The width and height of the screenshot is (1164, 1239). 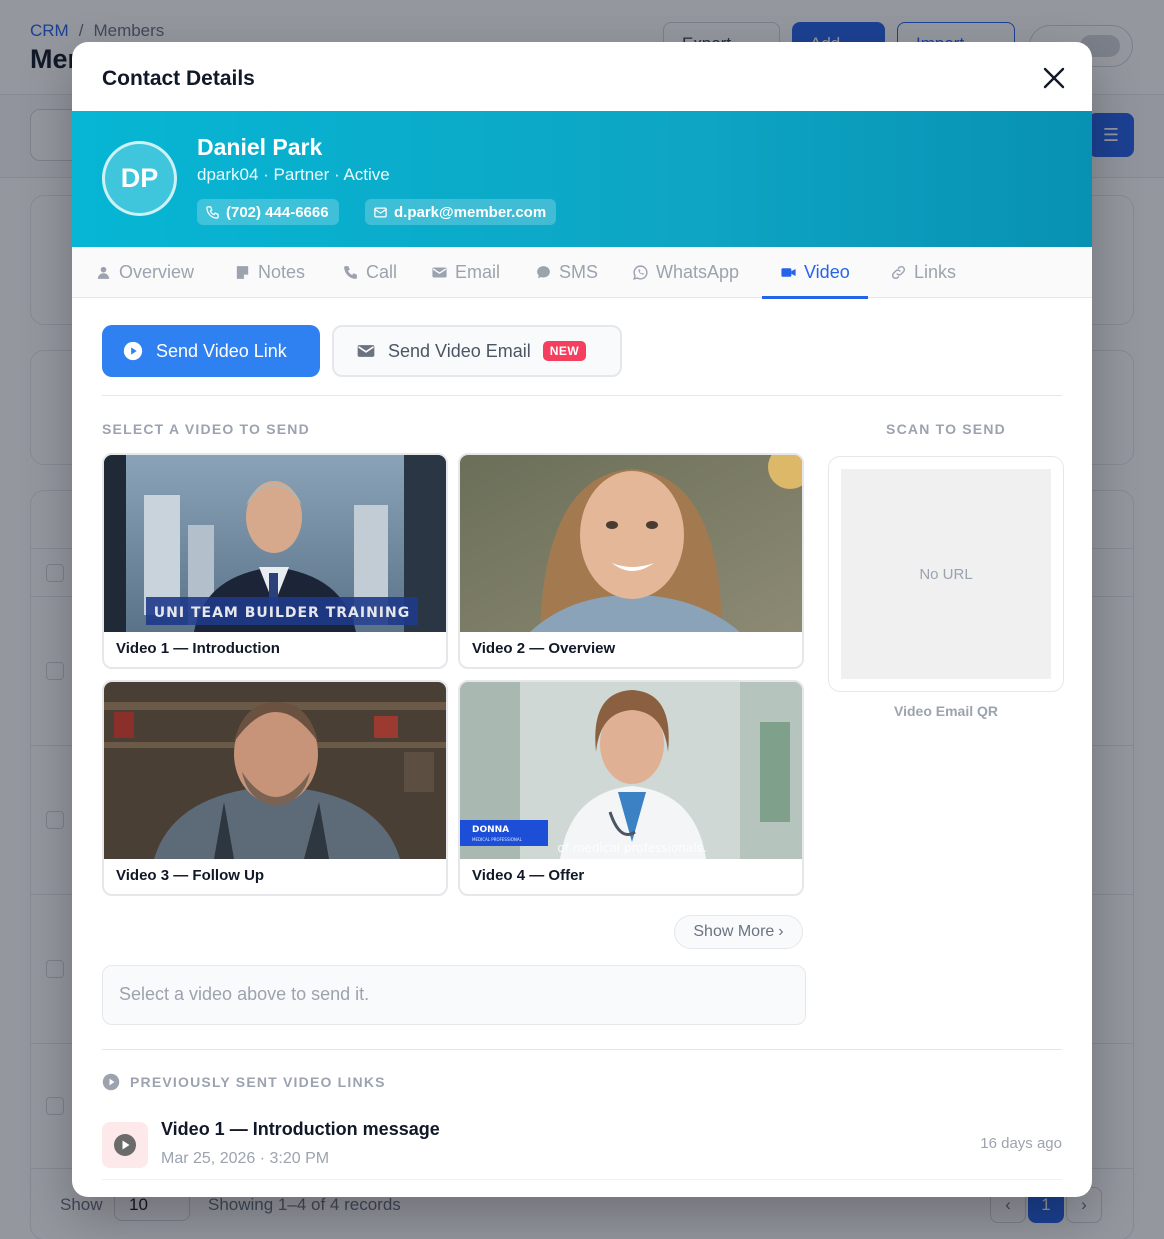 I want to click on tab-email: Email, so click(x=465, y=272).